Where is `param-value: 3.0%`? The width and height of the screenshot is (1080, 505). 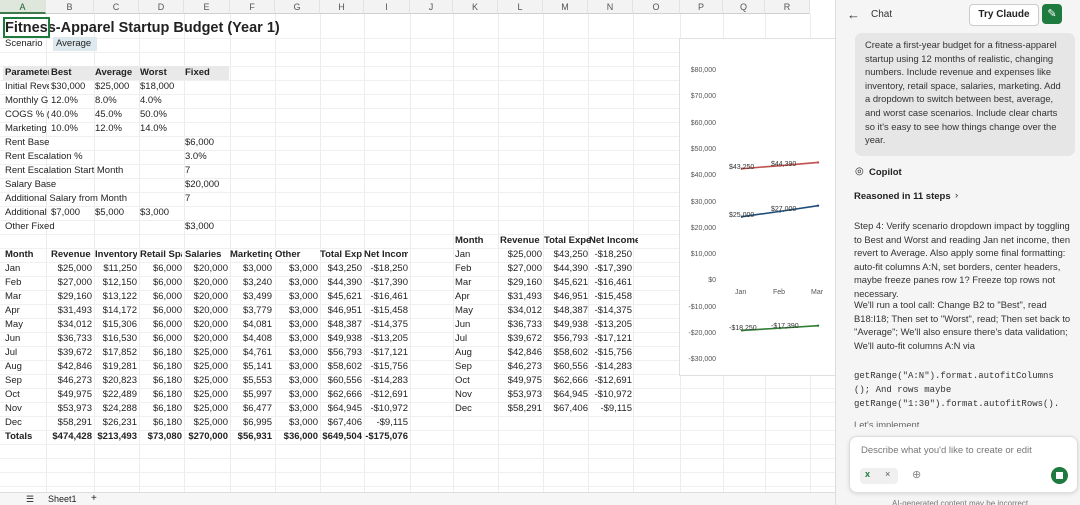
param-value: 3.0% is located at coordinates (207, 157).